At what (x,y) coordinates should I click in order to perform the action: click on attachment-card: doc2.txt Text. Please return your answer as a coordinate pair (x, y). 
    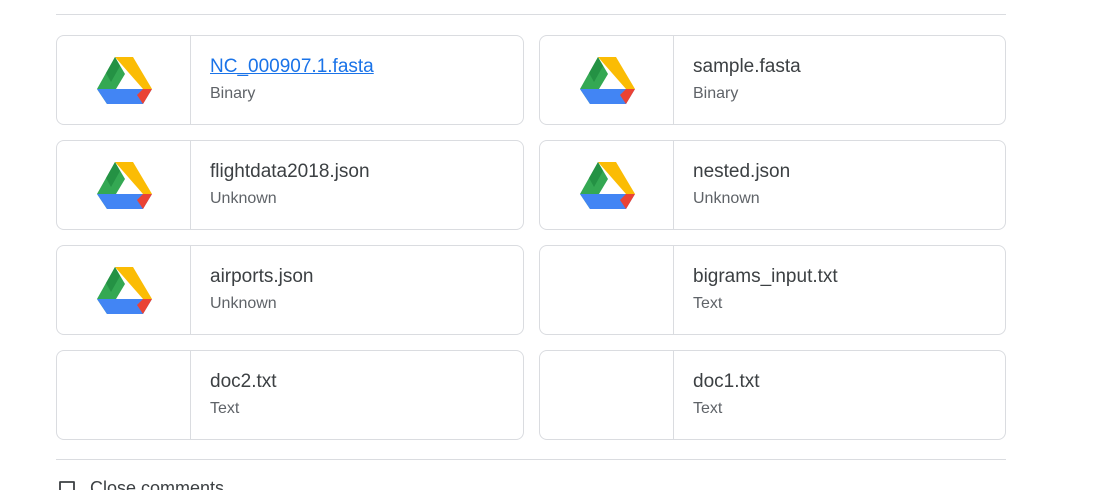
    Looking at the image, I should click on (290, 395).